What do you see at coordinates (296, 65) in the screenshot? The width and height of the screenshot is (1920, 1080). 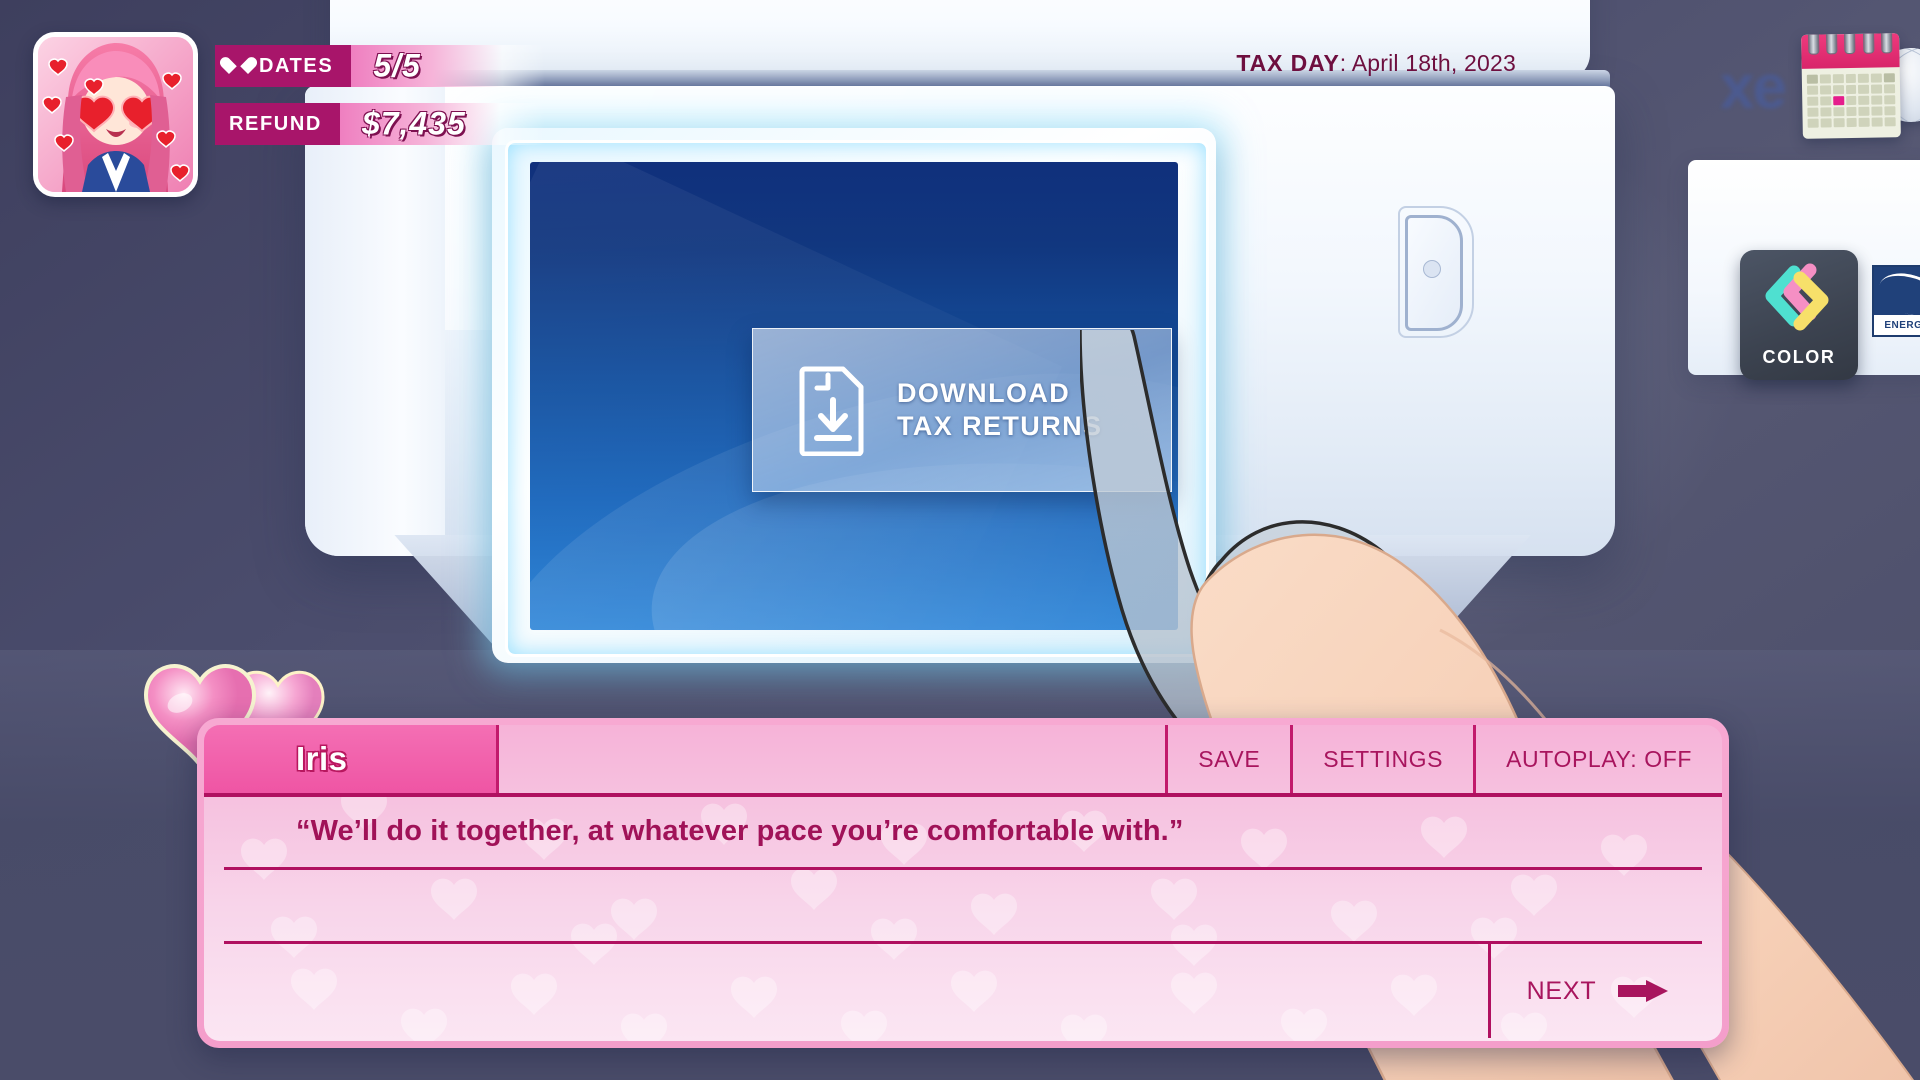 I see `dates-label: DATES` at bounding box center [296, 65].